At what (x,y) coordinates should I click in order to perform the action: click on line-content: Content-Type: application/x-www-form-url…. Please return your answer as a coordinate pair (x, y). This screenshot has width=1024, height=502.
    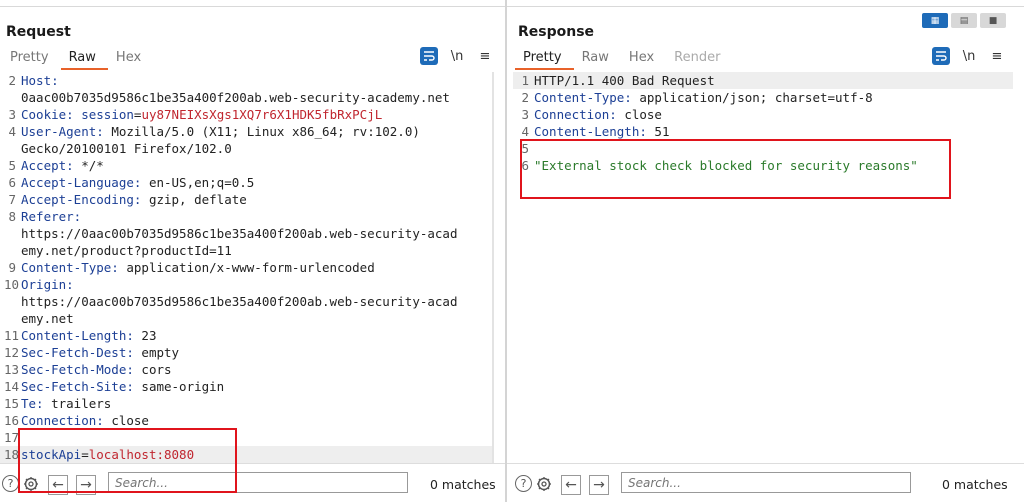
    Looking at the image, I should click on (198, 267).